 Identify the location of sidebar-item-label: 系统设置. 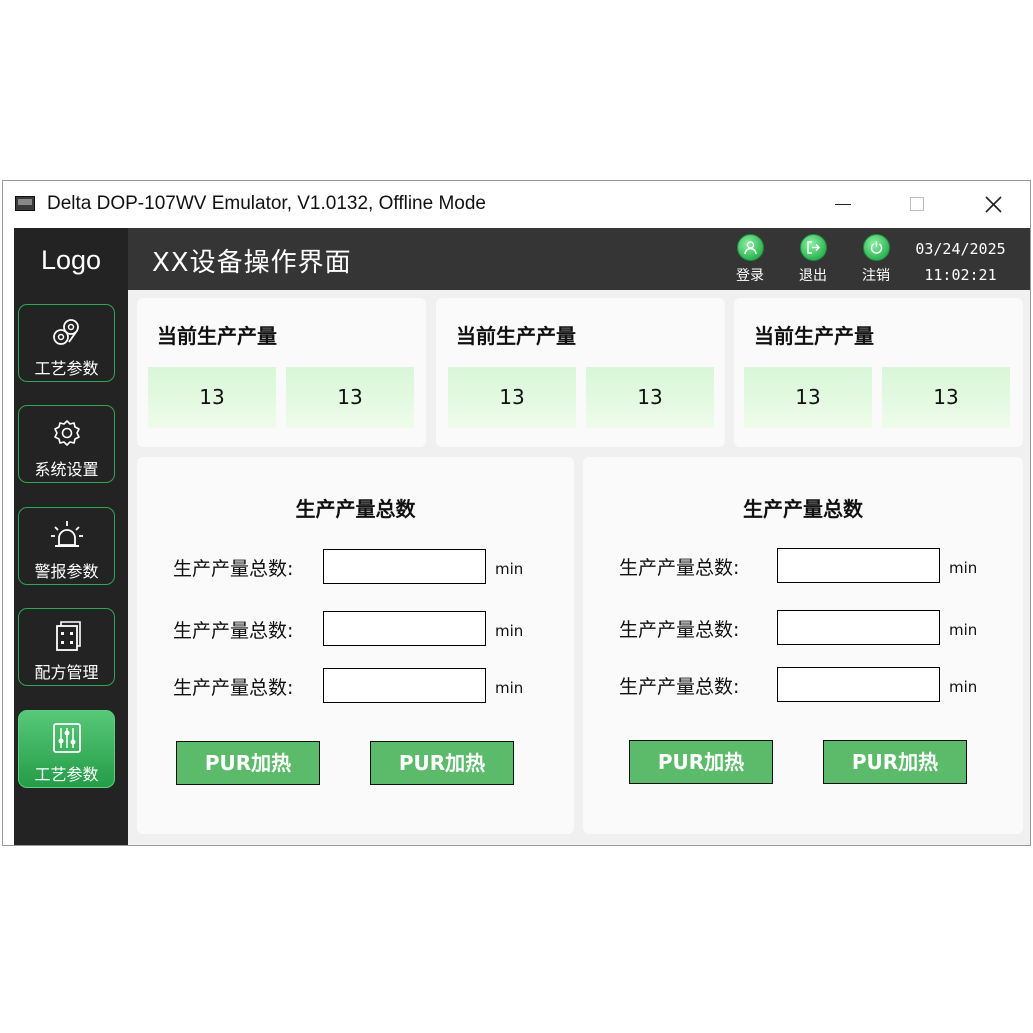
(66, 469).